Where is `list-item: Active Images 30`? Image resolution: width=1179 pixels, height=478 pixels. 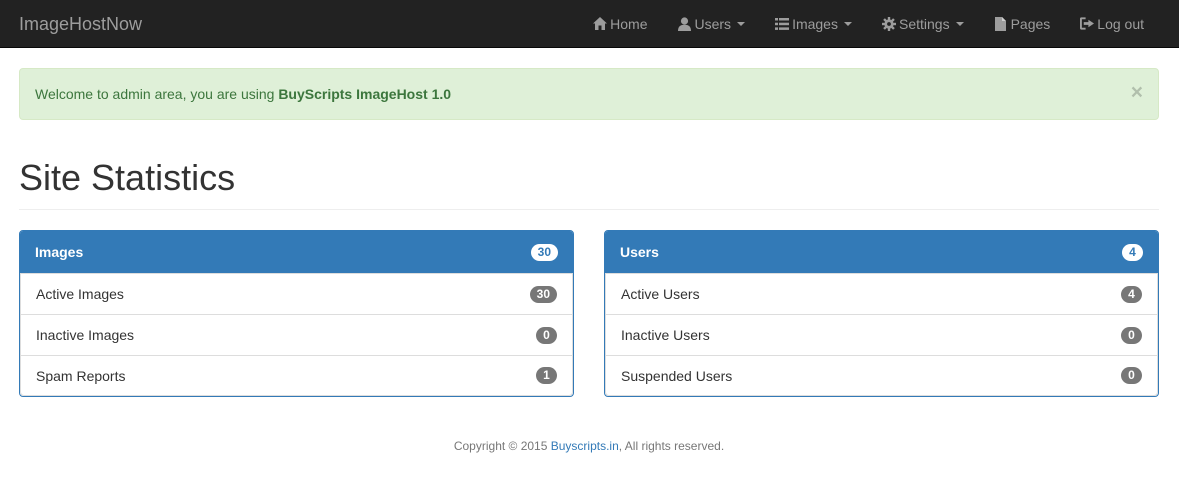
list-item: Active Images 30 is located at coordinates (296, 293).